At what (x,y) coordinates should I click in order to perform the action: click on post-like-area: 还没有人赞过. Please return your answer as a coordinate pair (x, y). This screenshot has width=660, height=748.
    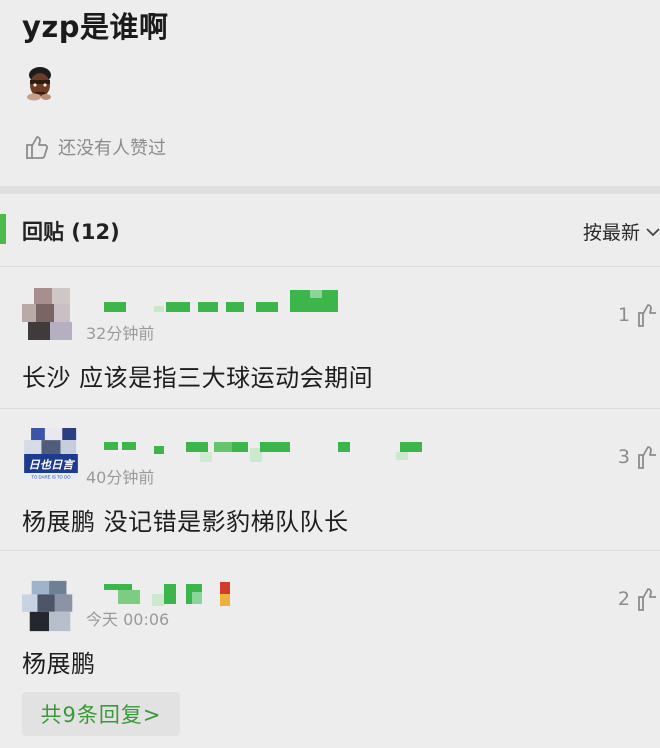
    Looking at the image, I should click on (95, 147).